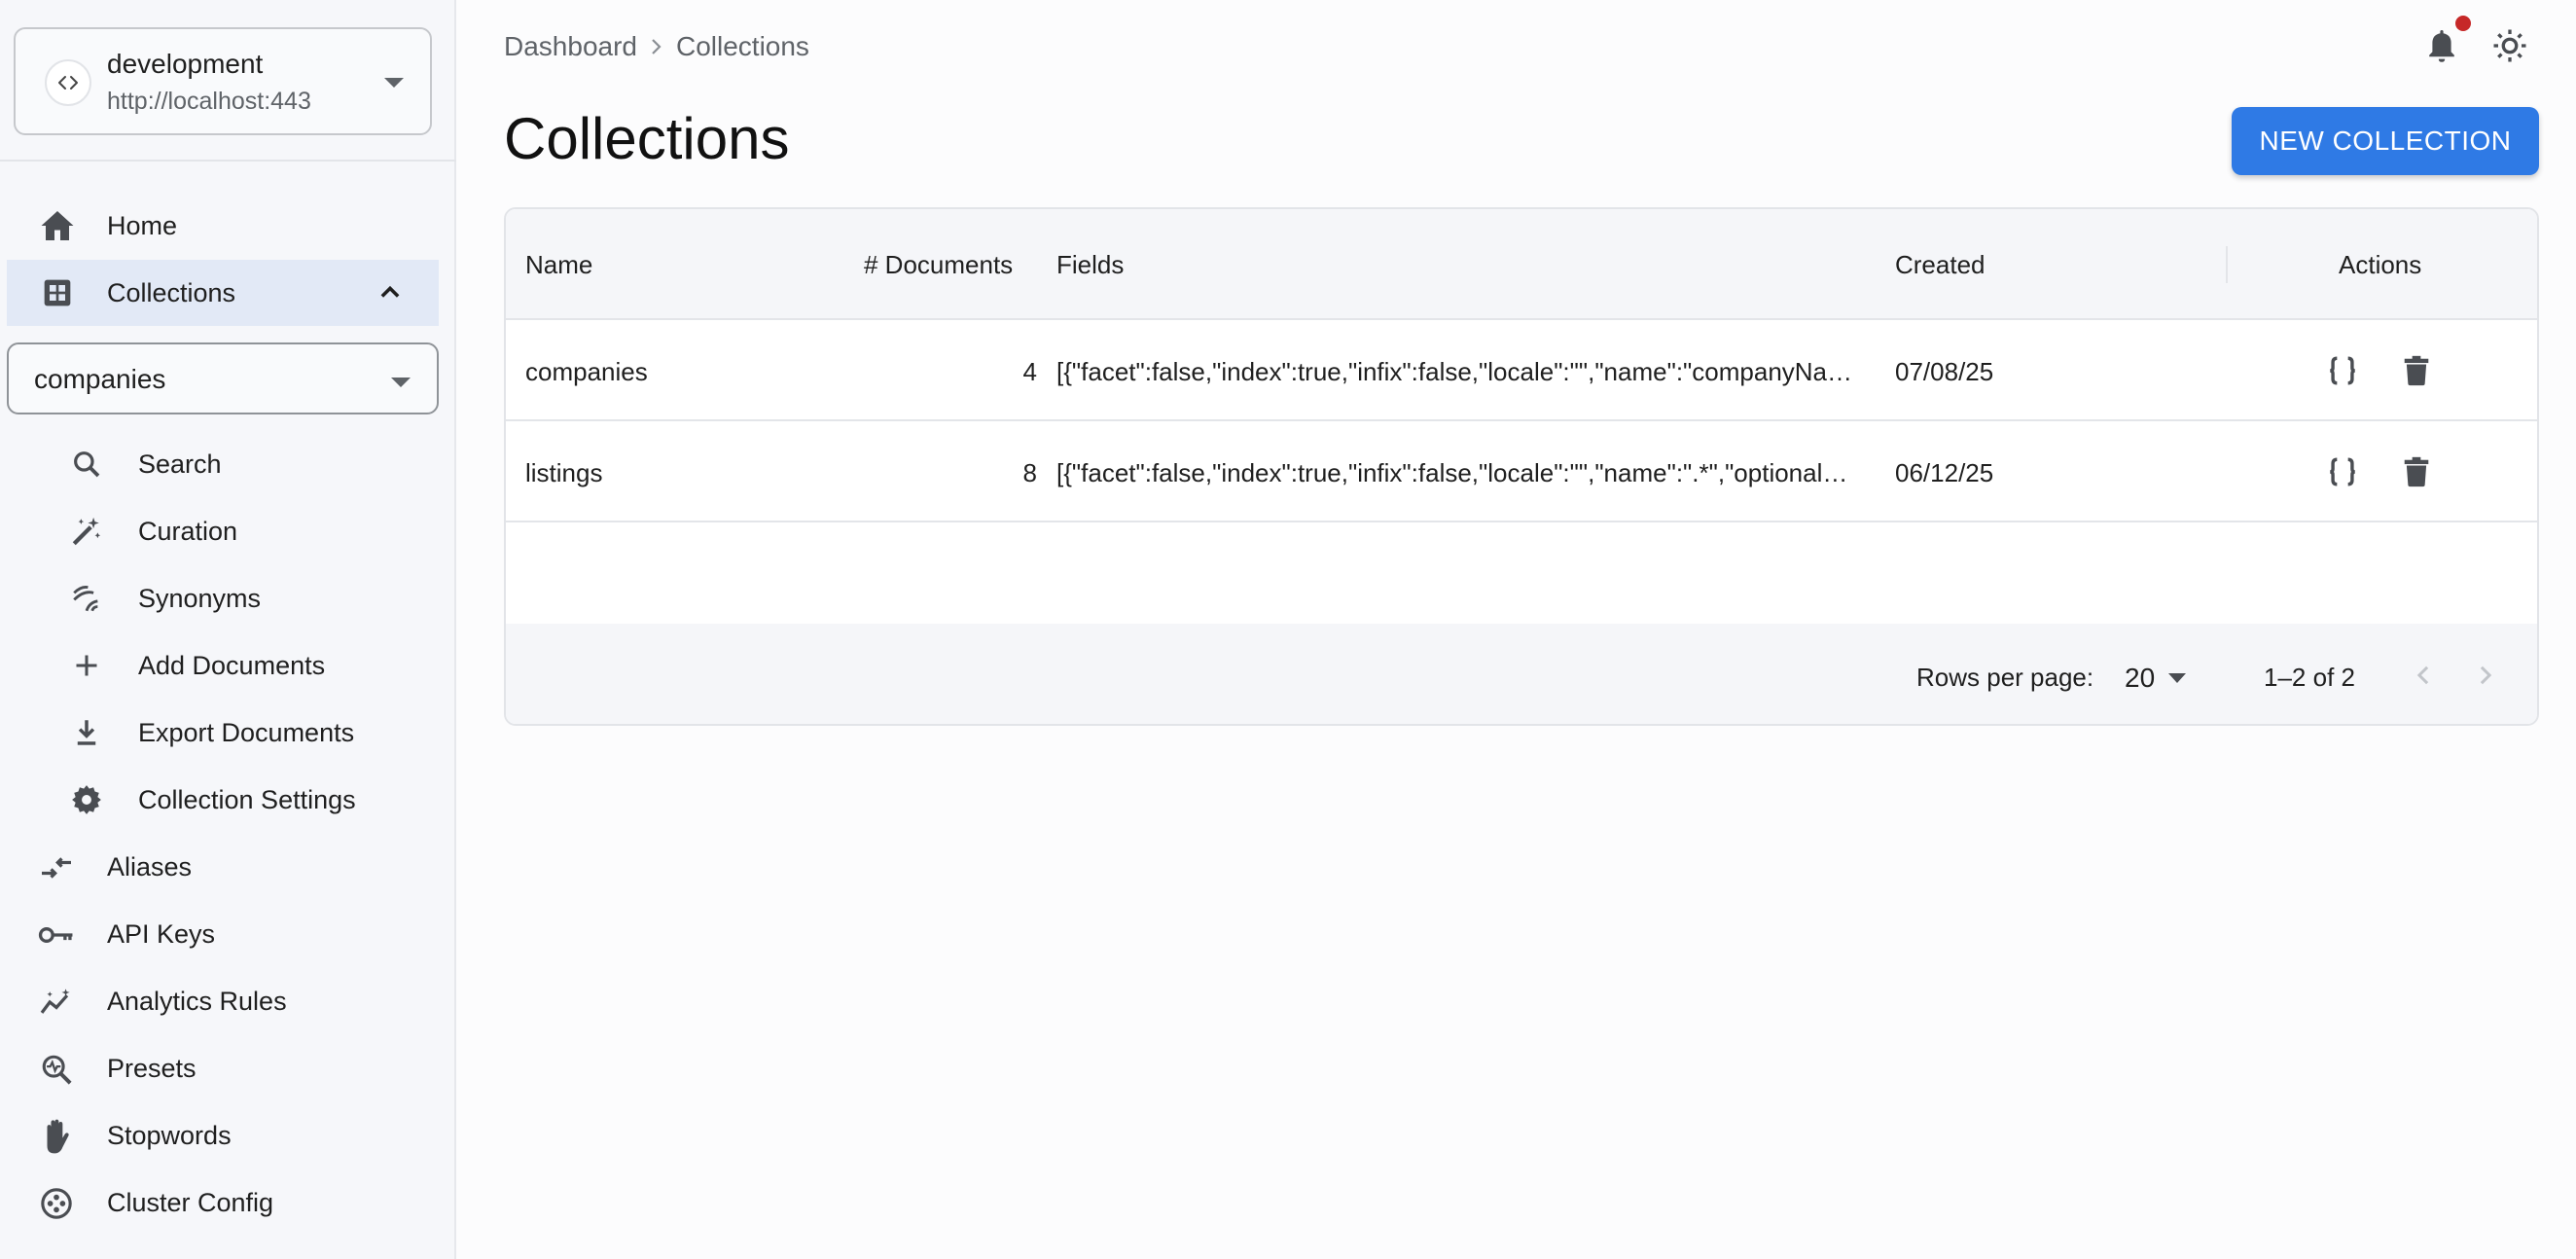 The image size is (2576, 1259). Describe the element at coordinates (2227, 265) in the screenshot. I see `column-separator` at that location.